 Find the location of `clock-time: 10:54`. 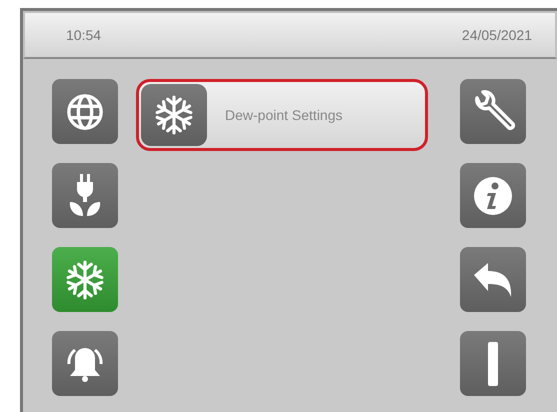

clock-time: 10:54 is located at coordinates (84, 35).